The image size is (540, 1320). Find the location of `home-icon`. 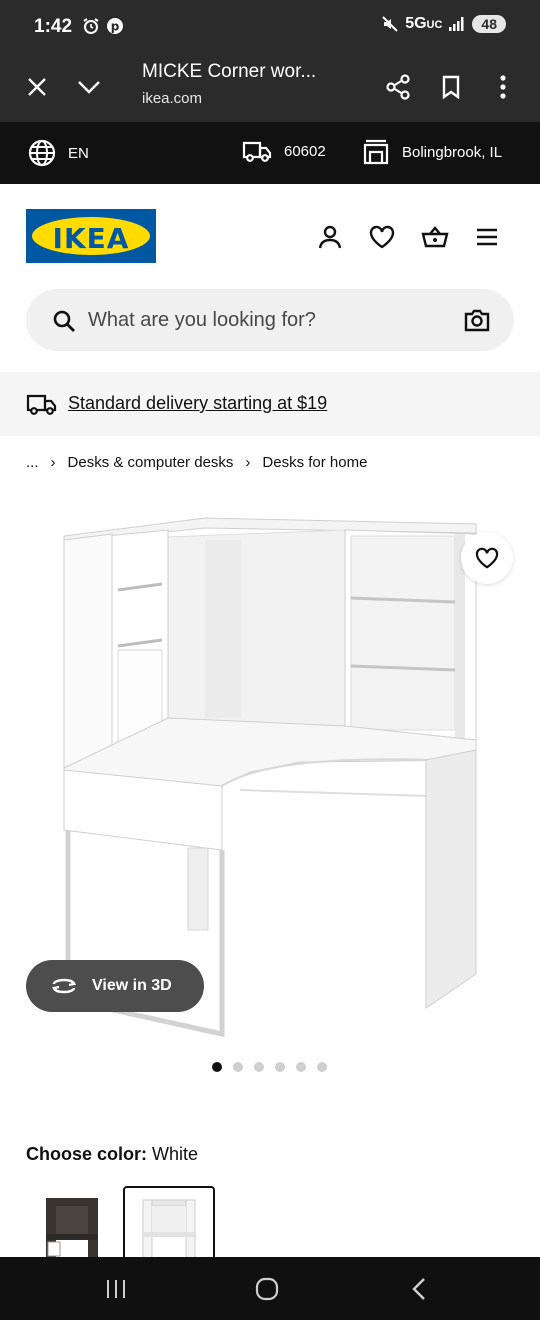

home-icon is located at coordinates (267, 1289).